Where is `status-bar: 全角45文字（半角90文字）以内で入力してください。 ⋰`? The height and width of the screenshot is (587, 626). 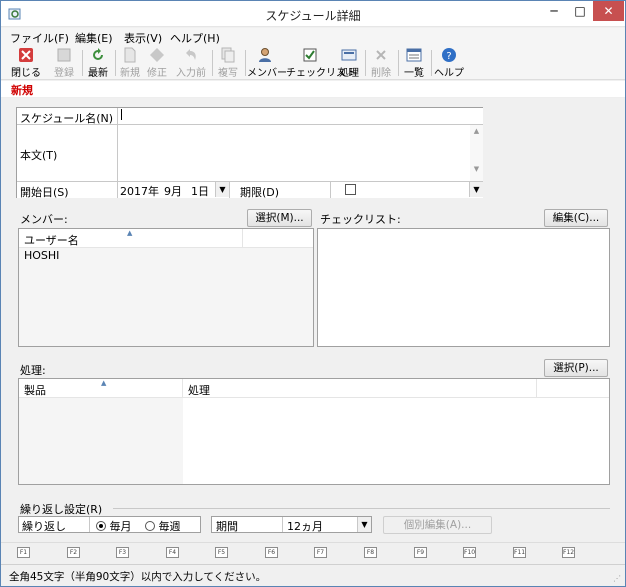
status-bar: 全角45文字（半角90文字）以内で入力してください。 ⋰ is located at coordinates (313, 575).